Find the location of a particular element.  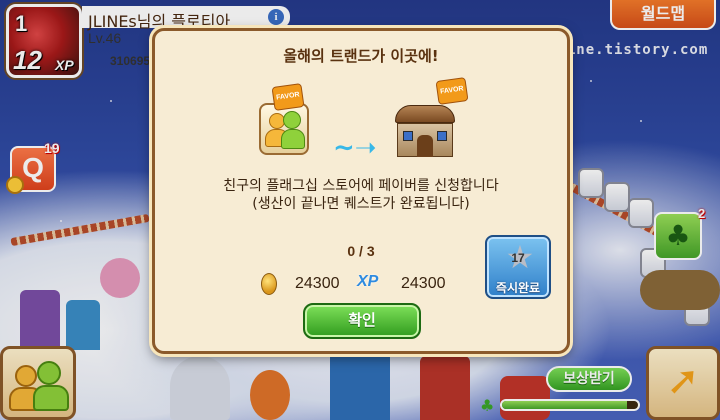

reward-row: 24300 XP 24300 is located at coordinates (365, 284).